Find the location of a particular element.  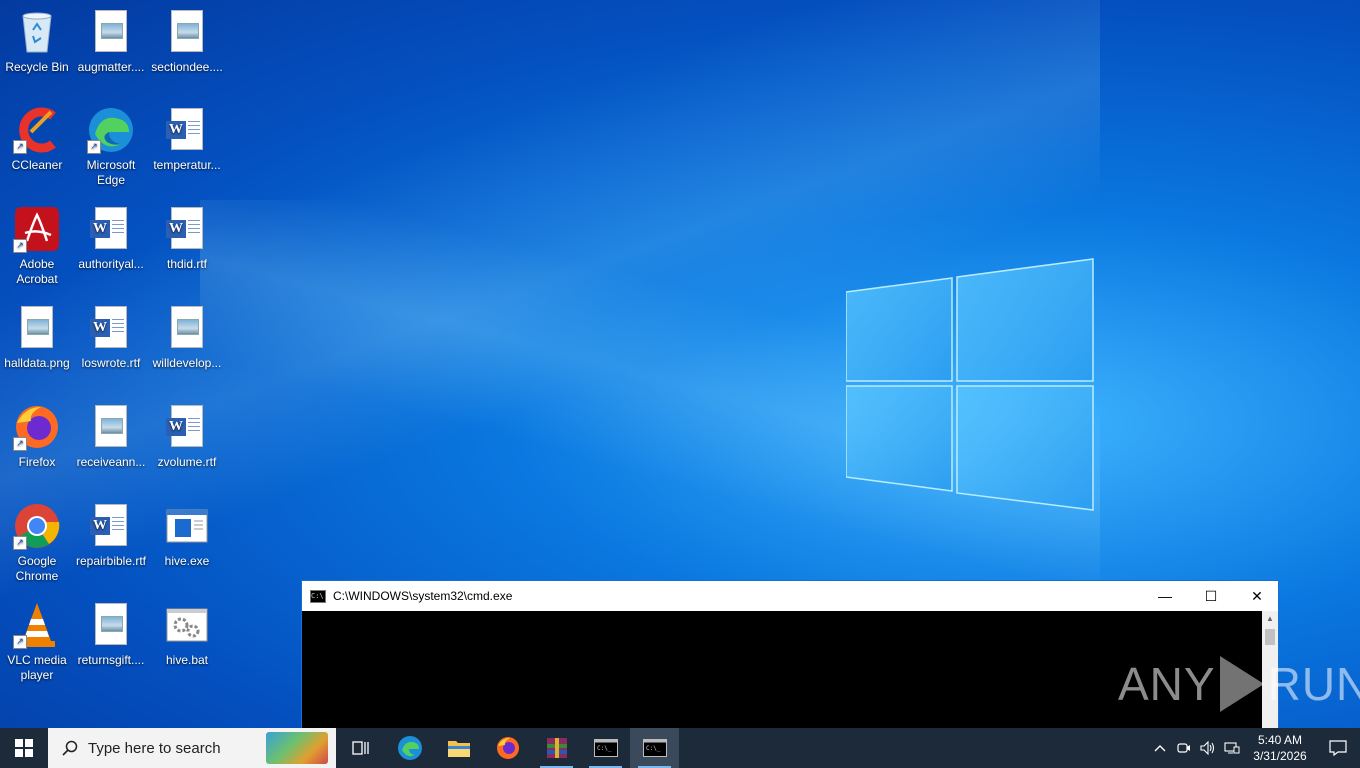

windows-logo-wallpaper is located at coordinates (970, 384).